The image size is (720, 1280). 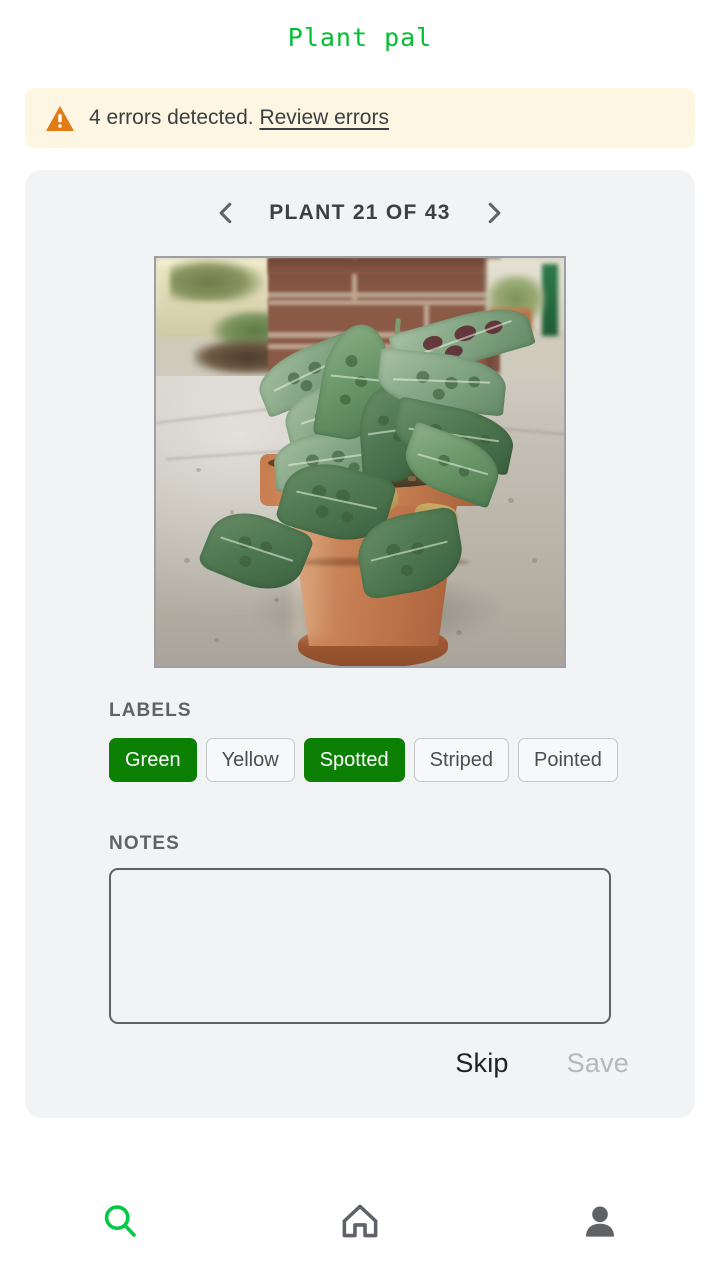 I want to click on skip-button: Skip, so click(x=481, y=1063).